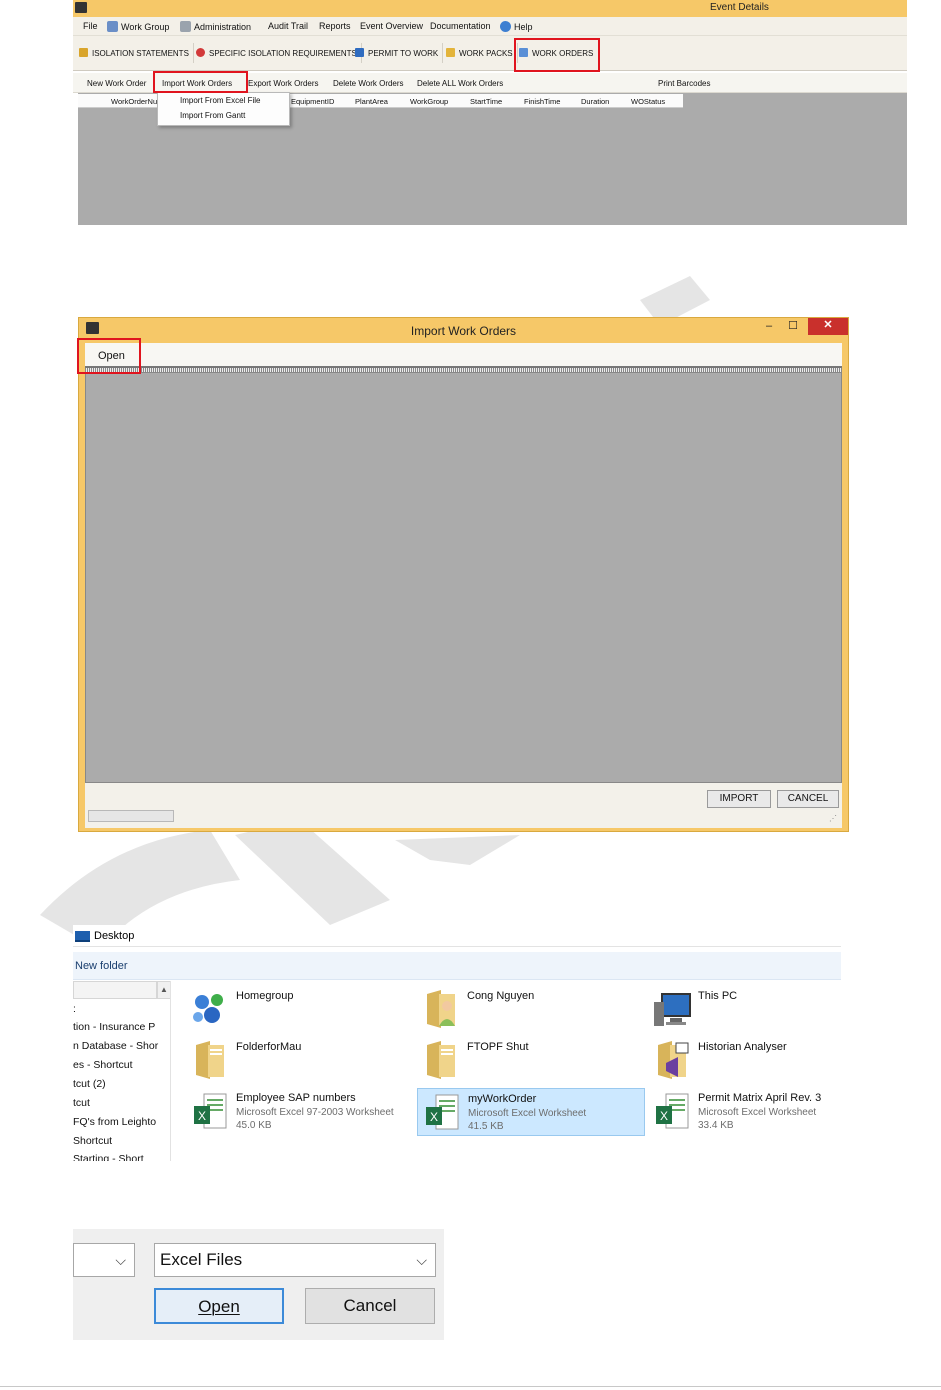 This screenshot has width=941, height=1390. What do you see at coordinates (673, 1060) in the screenshot?
I see `vs-folder-icon` at bounding box center [673, 1060].